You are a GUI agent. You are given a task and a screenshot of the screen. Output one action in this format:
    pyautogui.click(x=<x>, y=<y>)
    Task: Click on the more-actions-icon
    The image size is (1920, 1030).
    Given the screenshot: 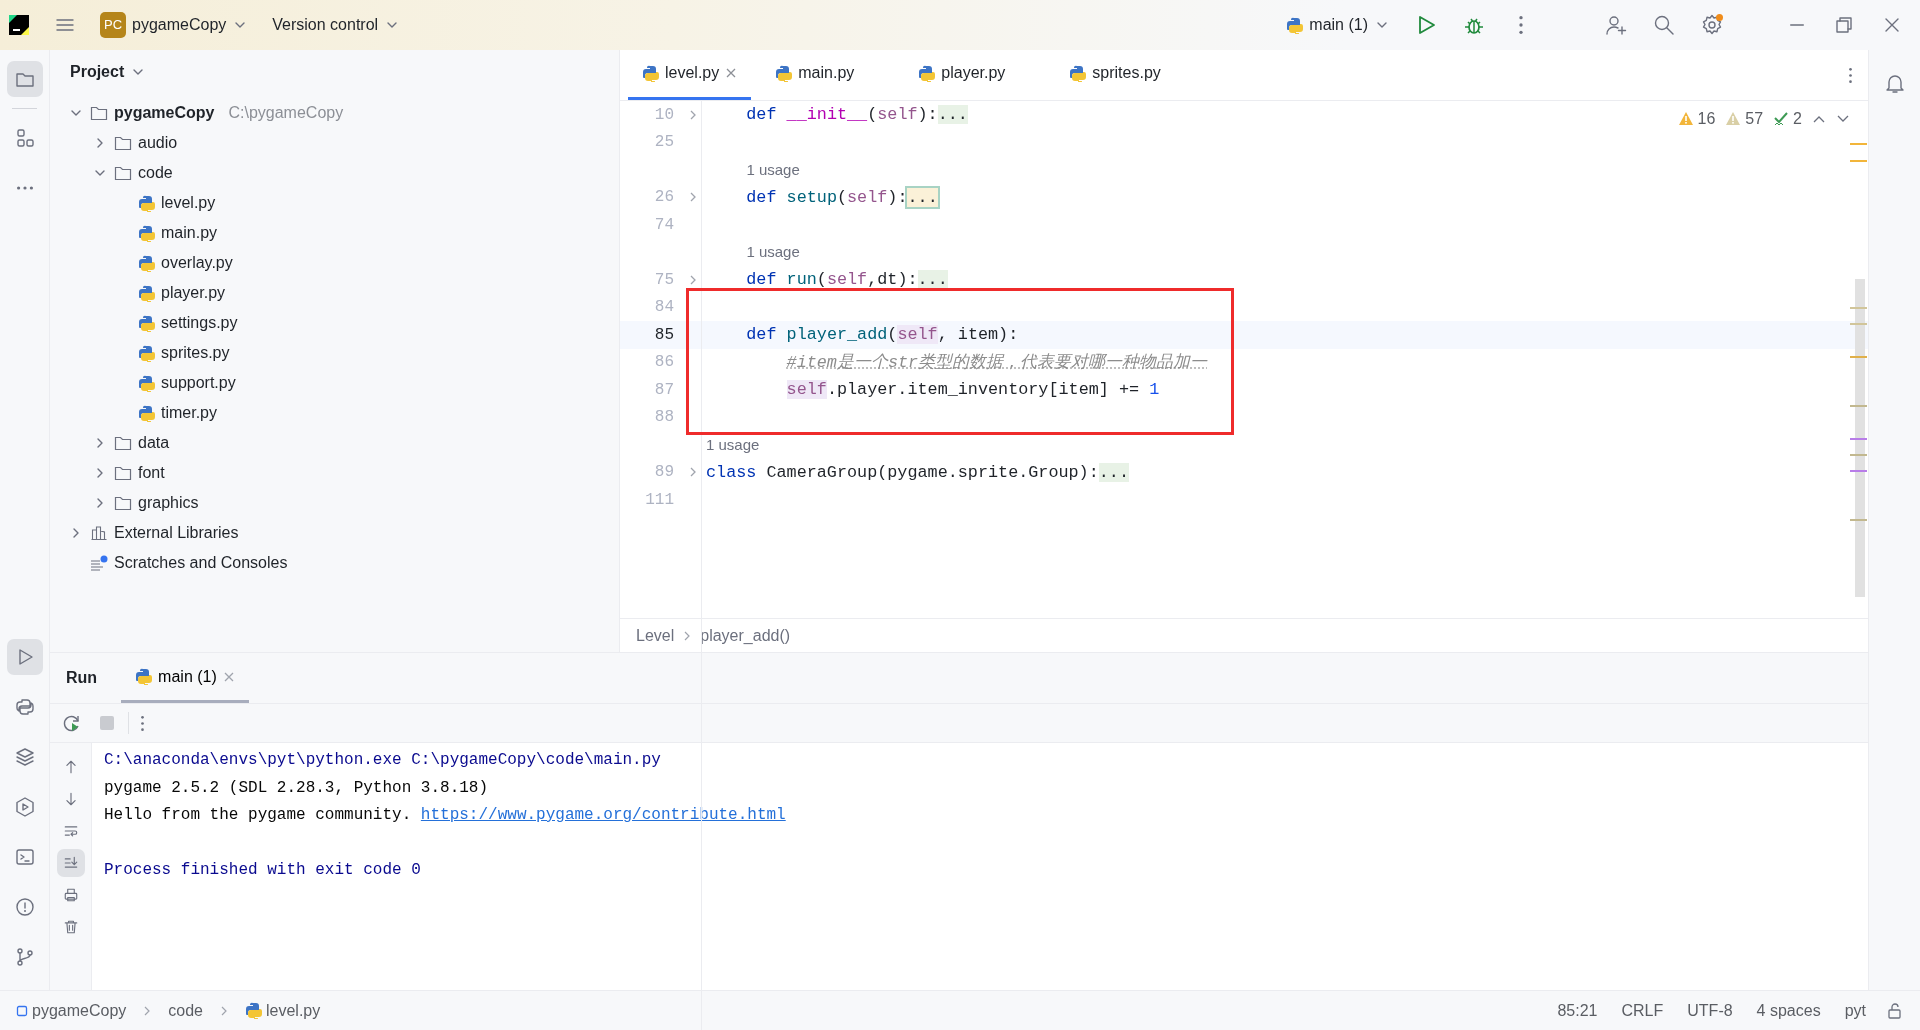 What is the action you would take?
    pyautogui.click(x=1521, y=25)
    